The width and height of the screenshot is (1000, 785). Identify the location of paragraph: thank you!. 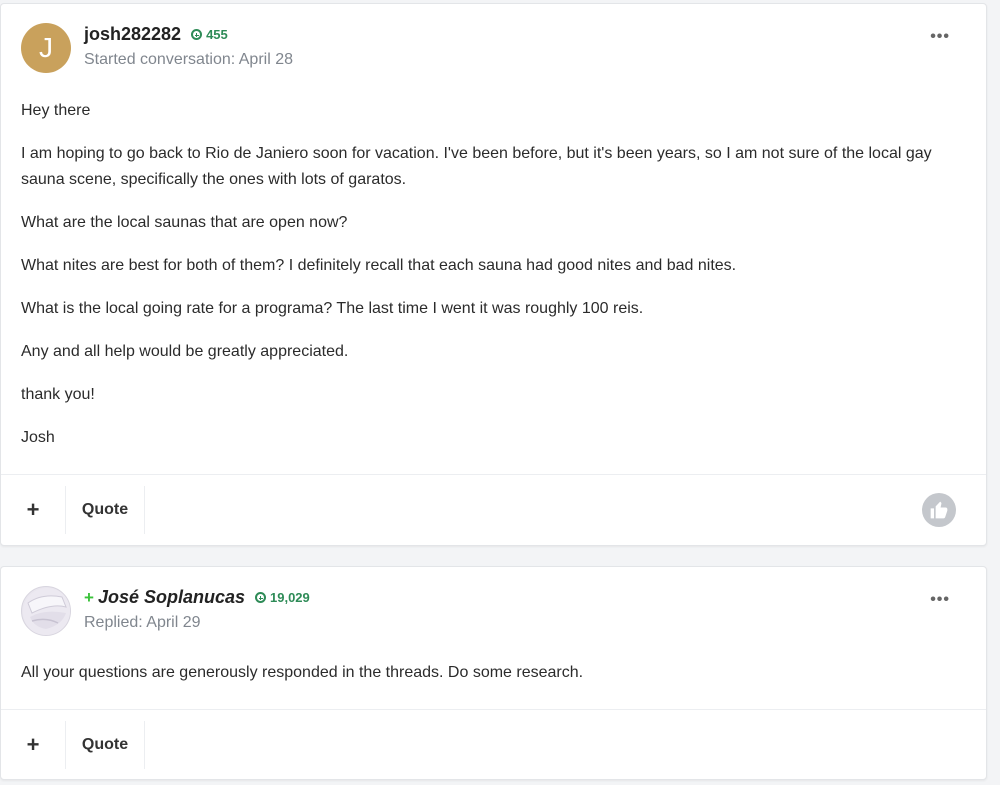
(58, 394).